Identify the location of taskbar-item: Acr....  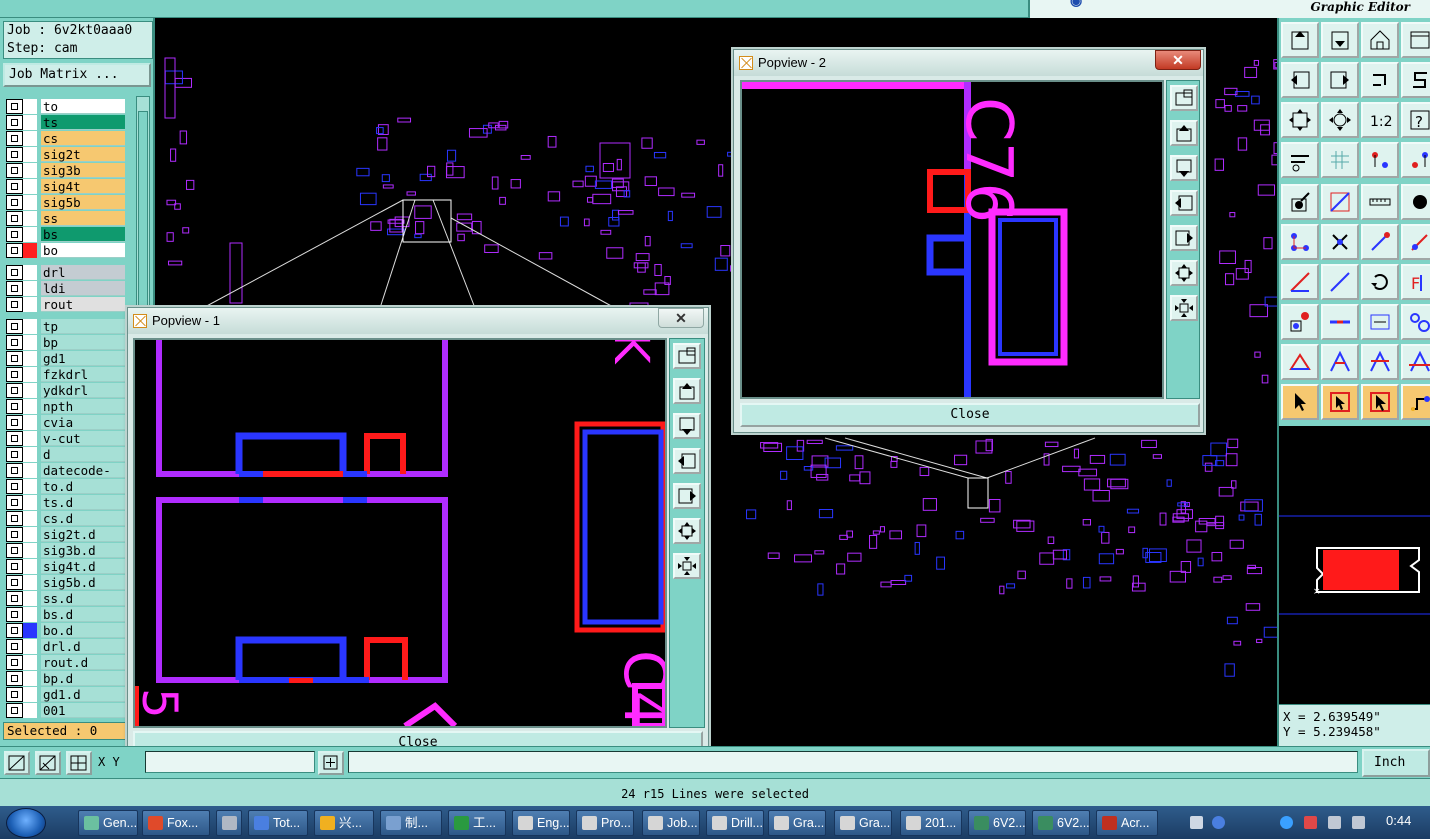
(1127, 823).